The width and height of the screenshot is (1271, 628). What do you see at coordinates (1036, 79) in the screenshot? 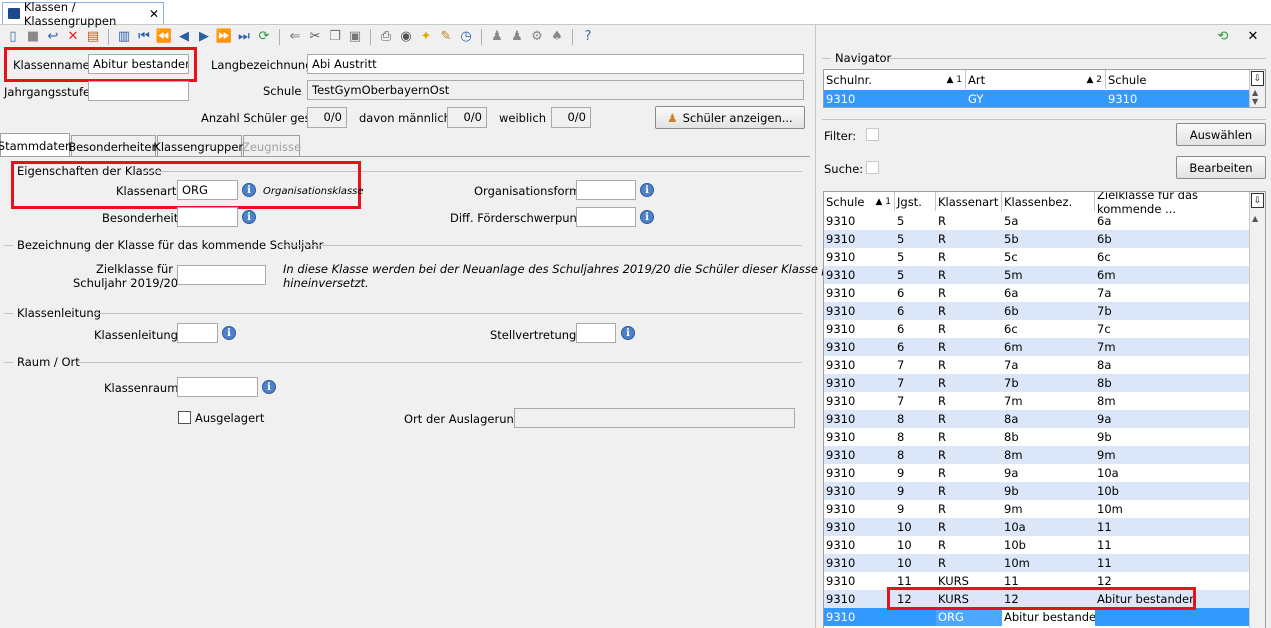
I see `navigator-header-art: Art ▲ 2` at bounding box center [1036, 79].